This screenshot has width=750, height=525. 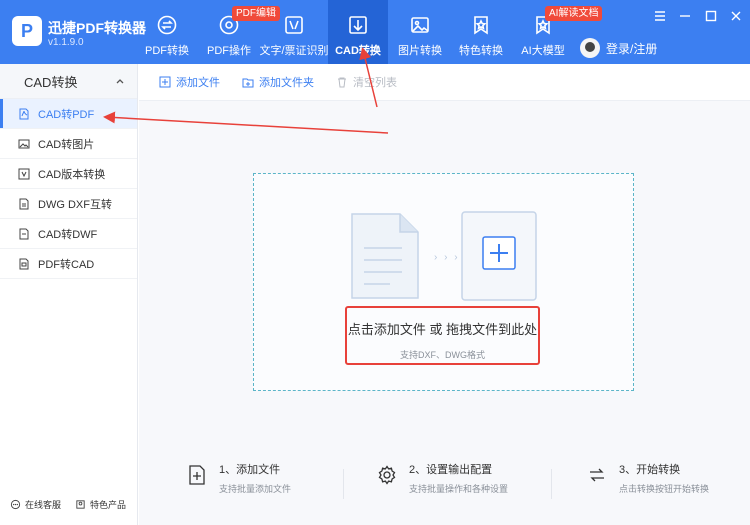 I want to click on add-folder-label: 添加文件夹, so click(x=286, y=83).